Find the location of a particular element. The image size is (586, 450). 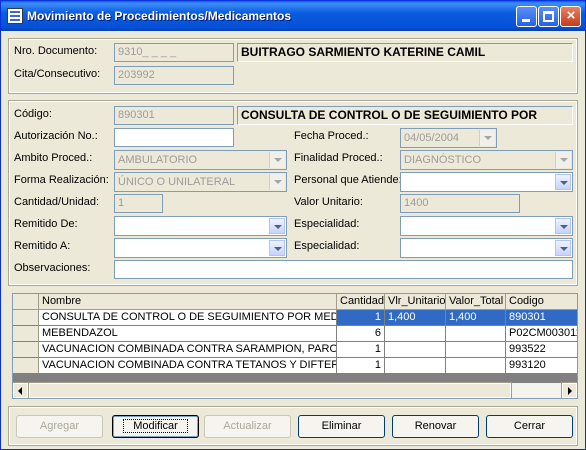

actualizar-button: Actualizar is located at coordinates (247, 426).